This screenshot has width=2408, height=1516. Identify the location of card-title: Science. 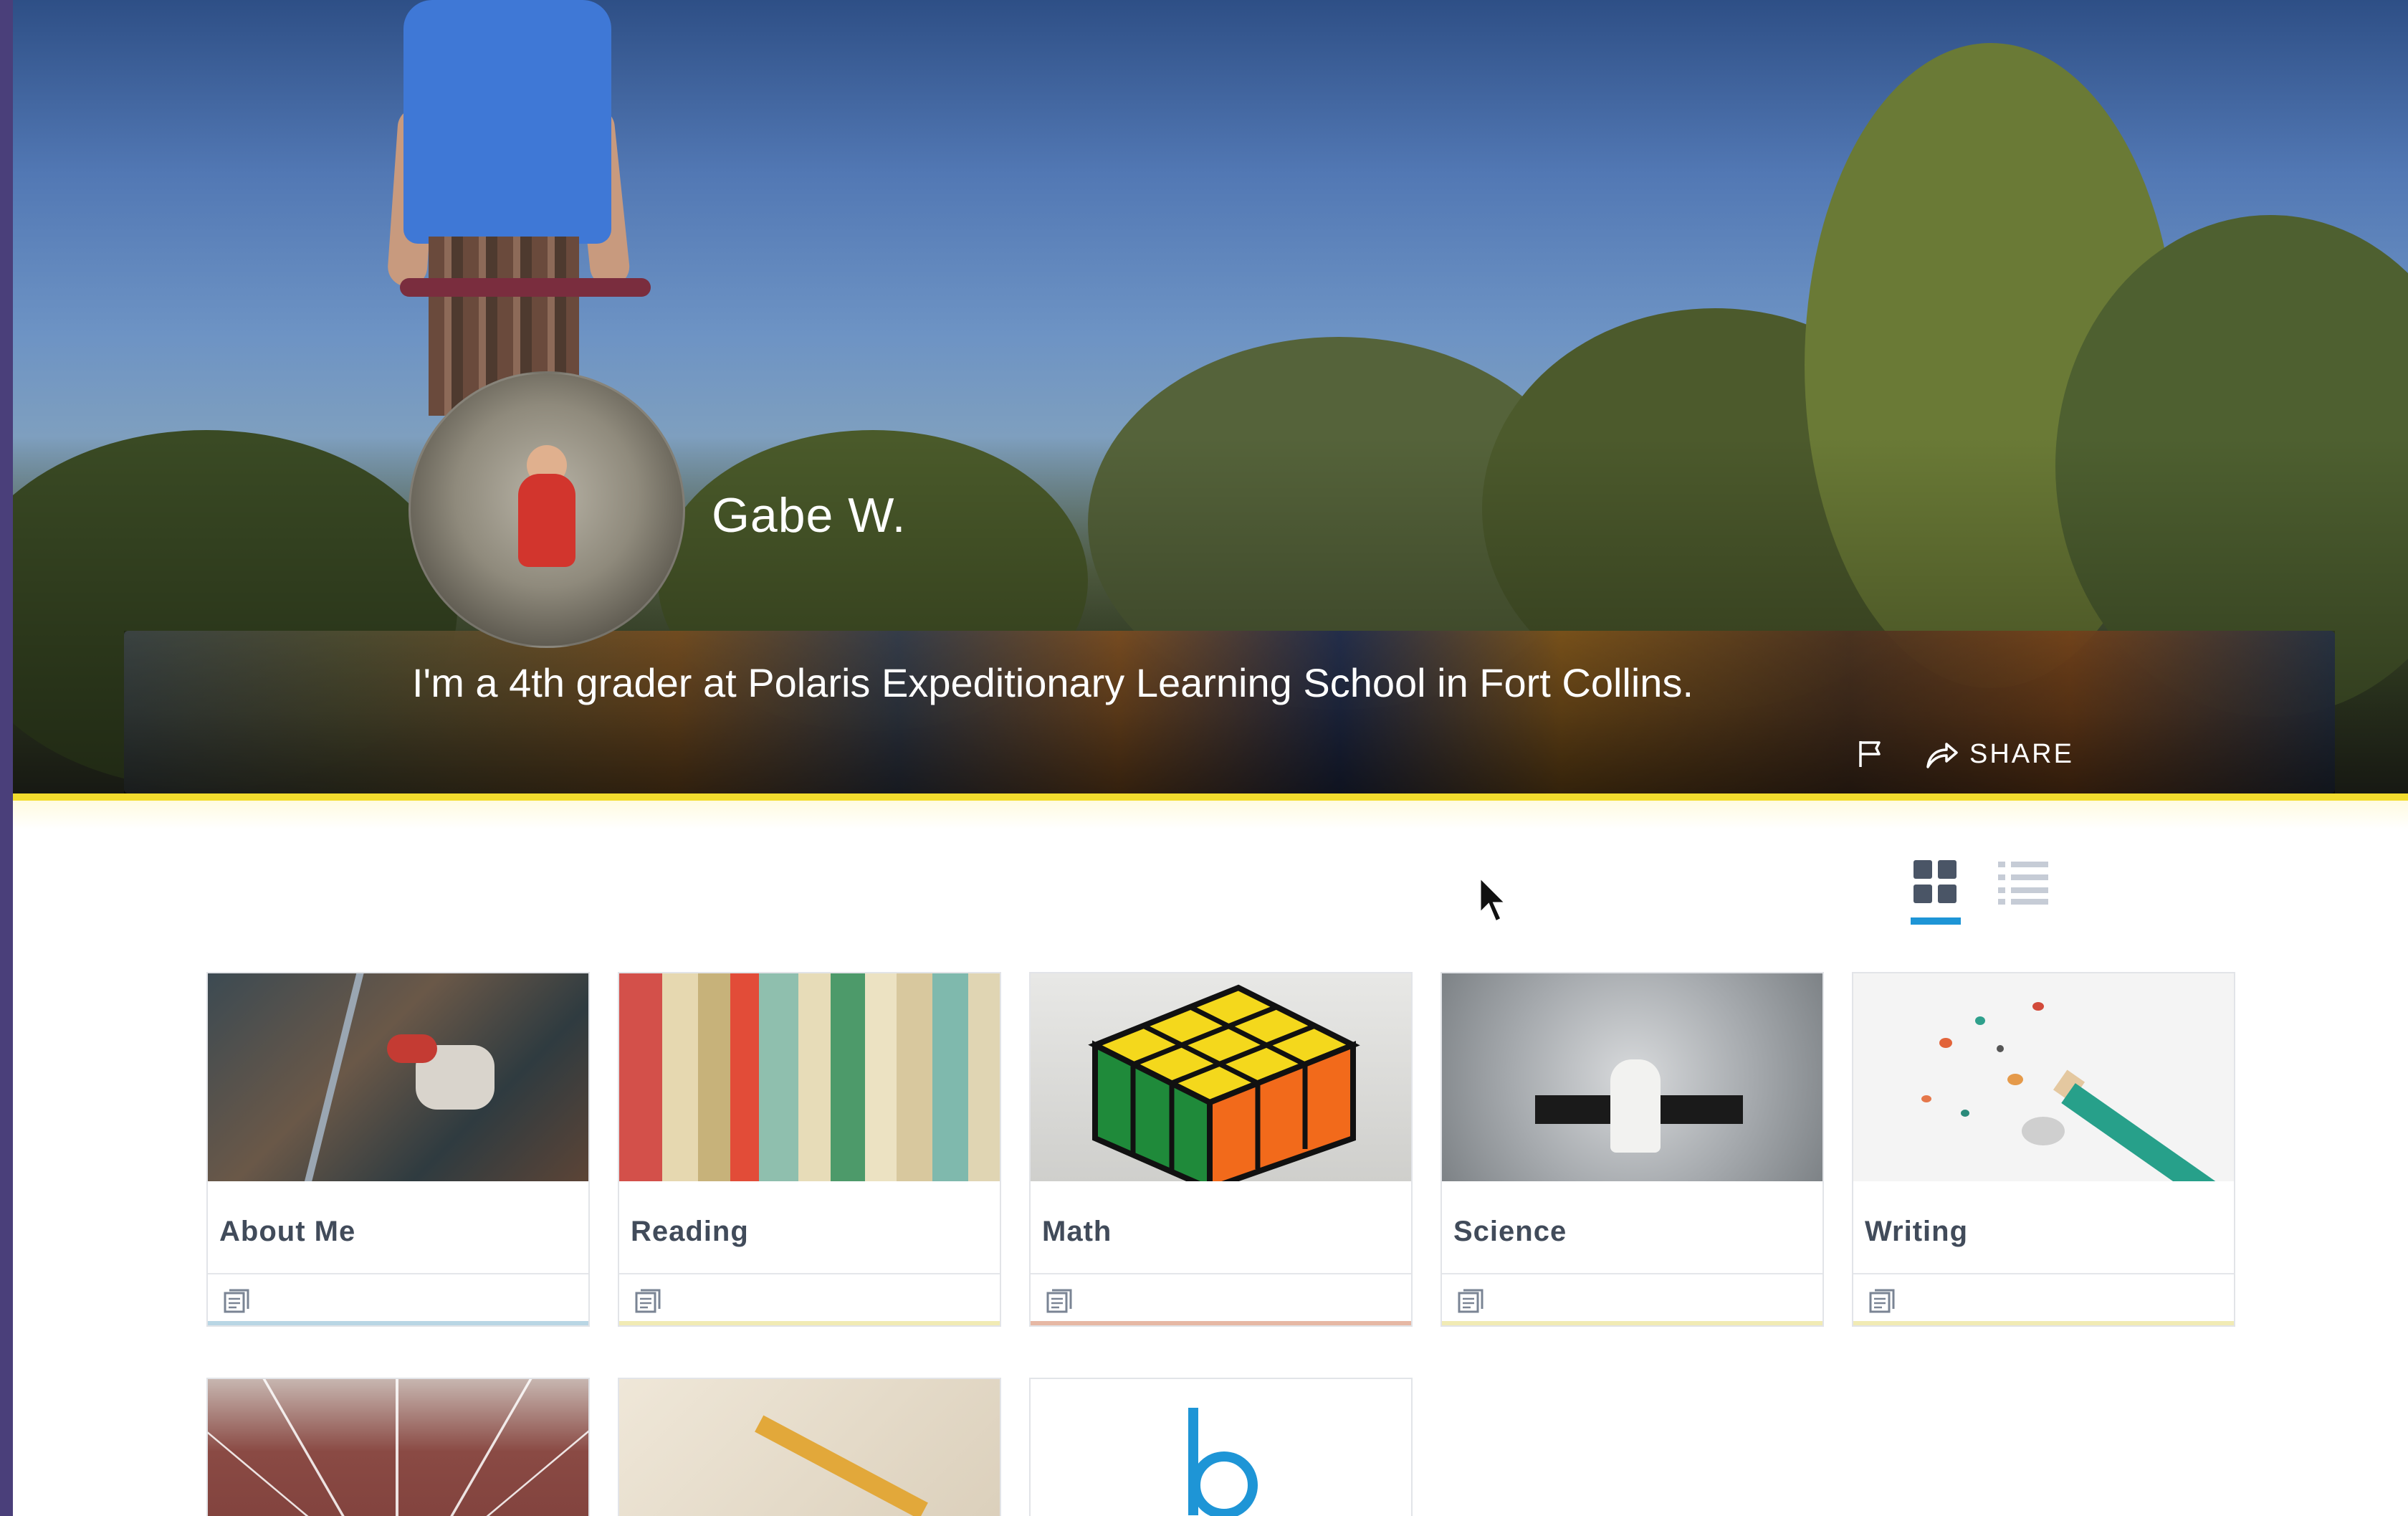
(1510, 1231).